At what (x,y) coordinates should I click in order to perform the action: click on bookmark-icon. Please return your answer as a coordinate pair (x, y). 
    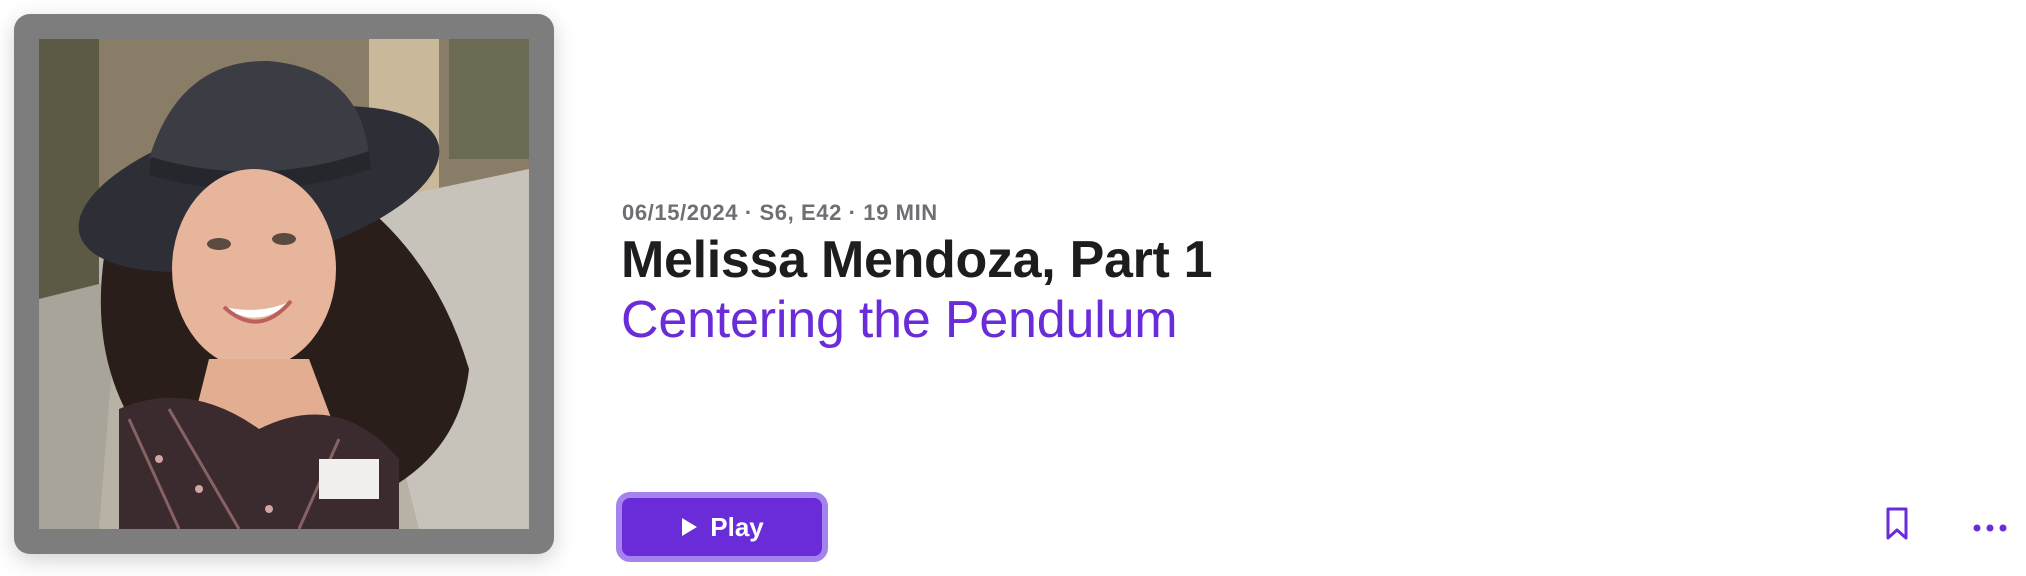
    Looking at the image, I should click on (1897, 526).